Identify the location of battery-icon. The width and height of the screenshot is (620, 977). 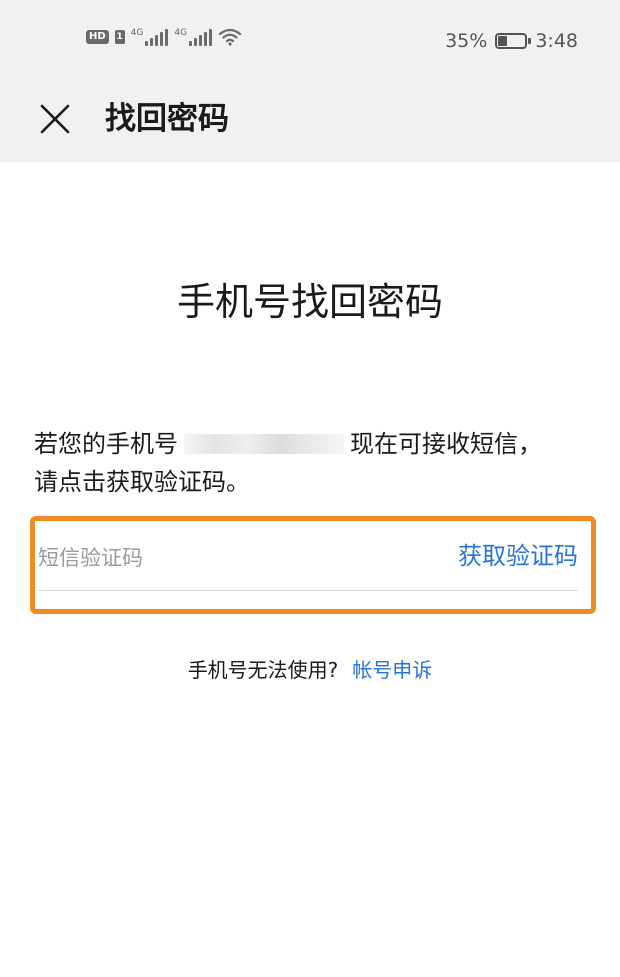
(513, 41).